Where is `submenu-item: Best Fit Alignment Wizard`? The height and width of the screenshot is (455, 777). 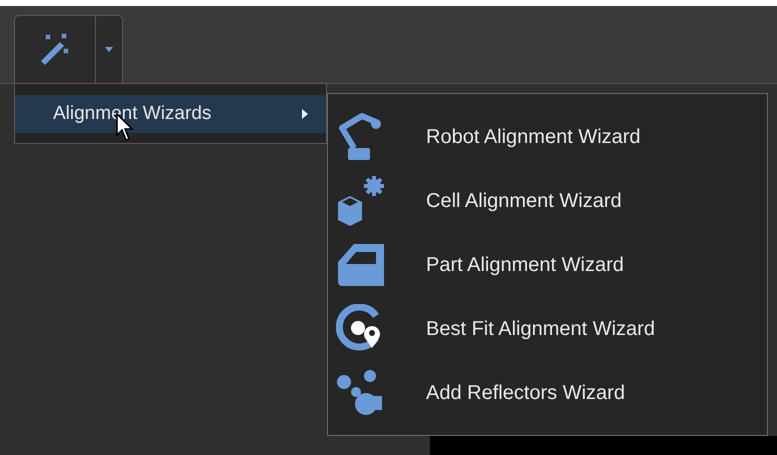
submenu-item: Best Fit Alignment Wizard is located at coordinates (540, 329).